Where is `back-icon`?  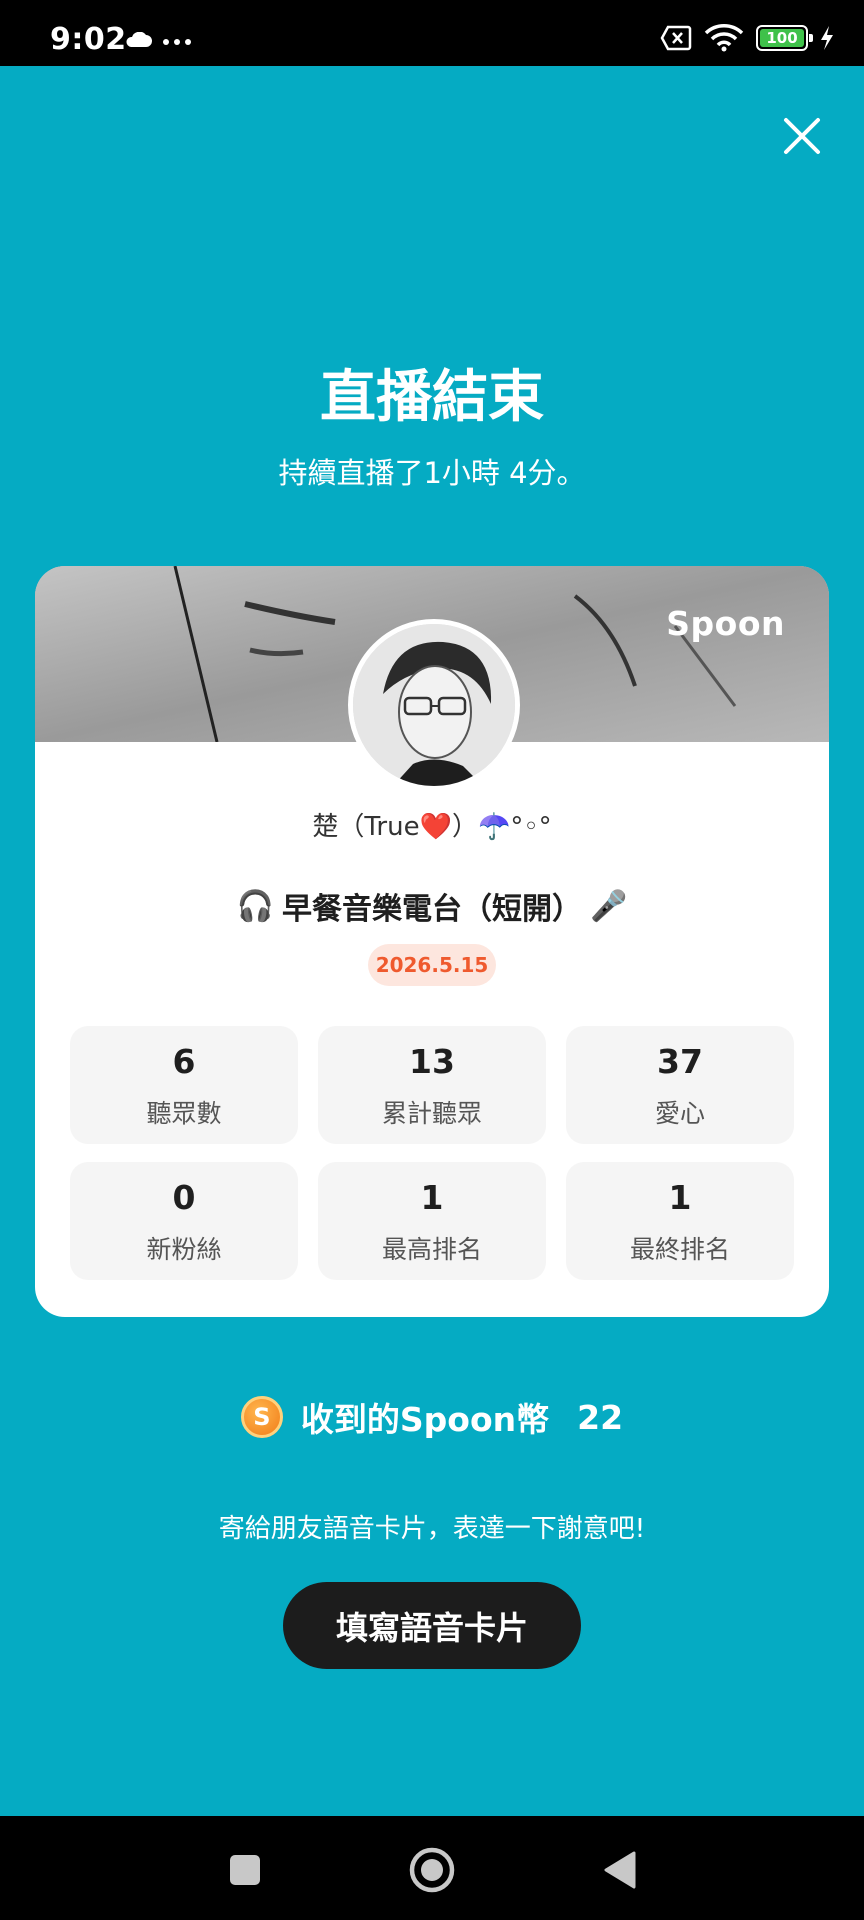 back-icon is located at coordinates (620, 1870).